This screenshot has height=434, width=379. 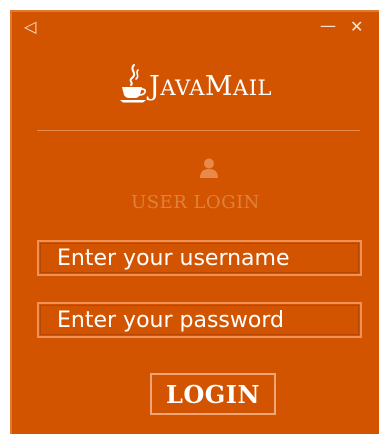 What do you see at coordinates (195, 202) in the screenshot?
I see `user-login-title: USER LOGIN` at bounding box center [195, 202].